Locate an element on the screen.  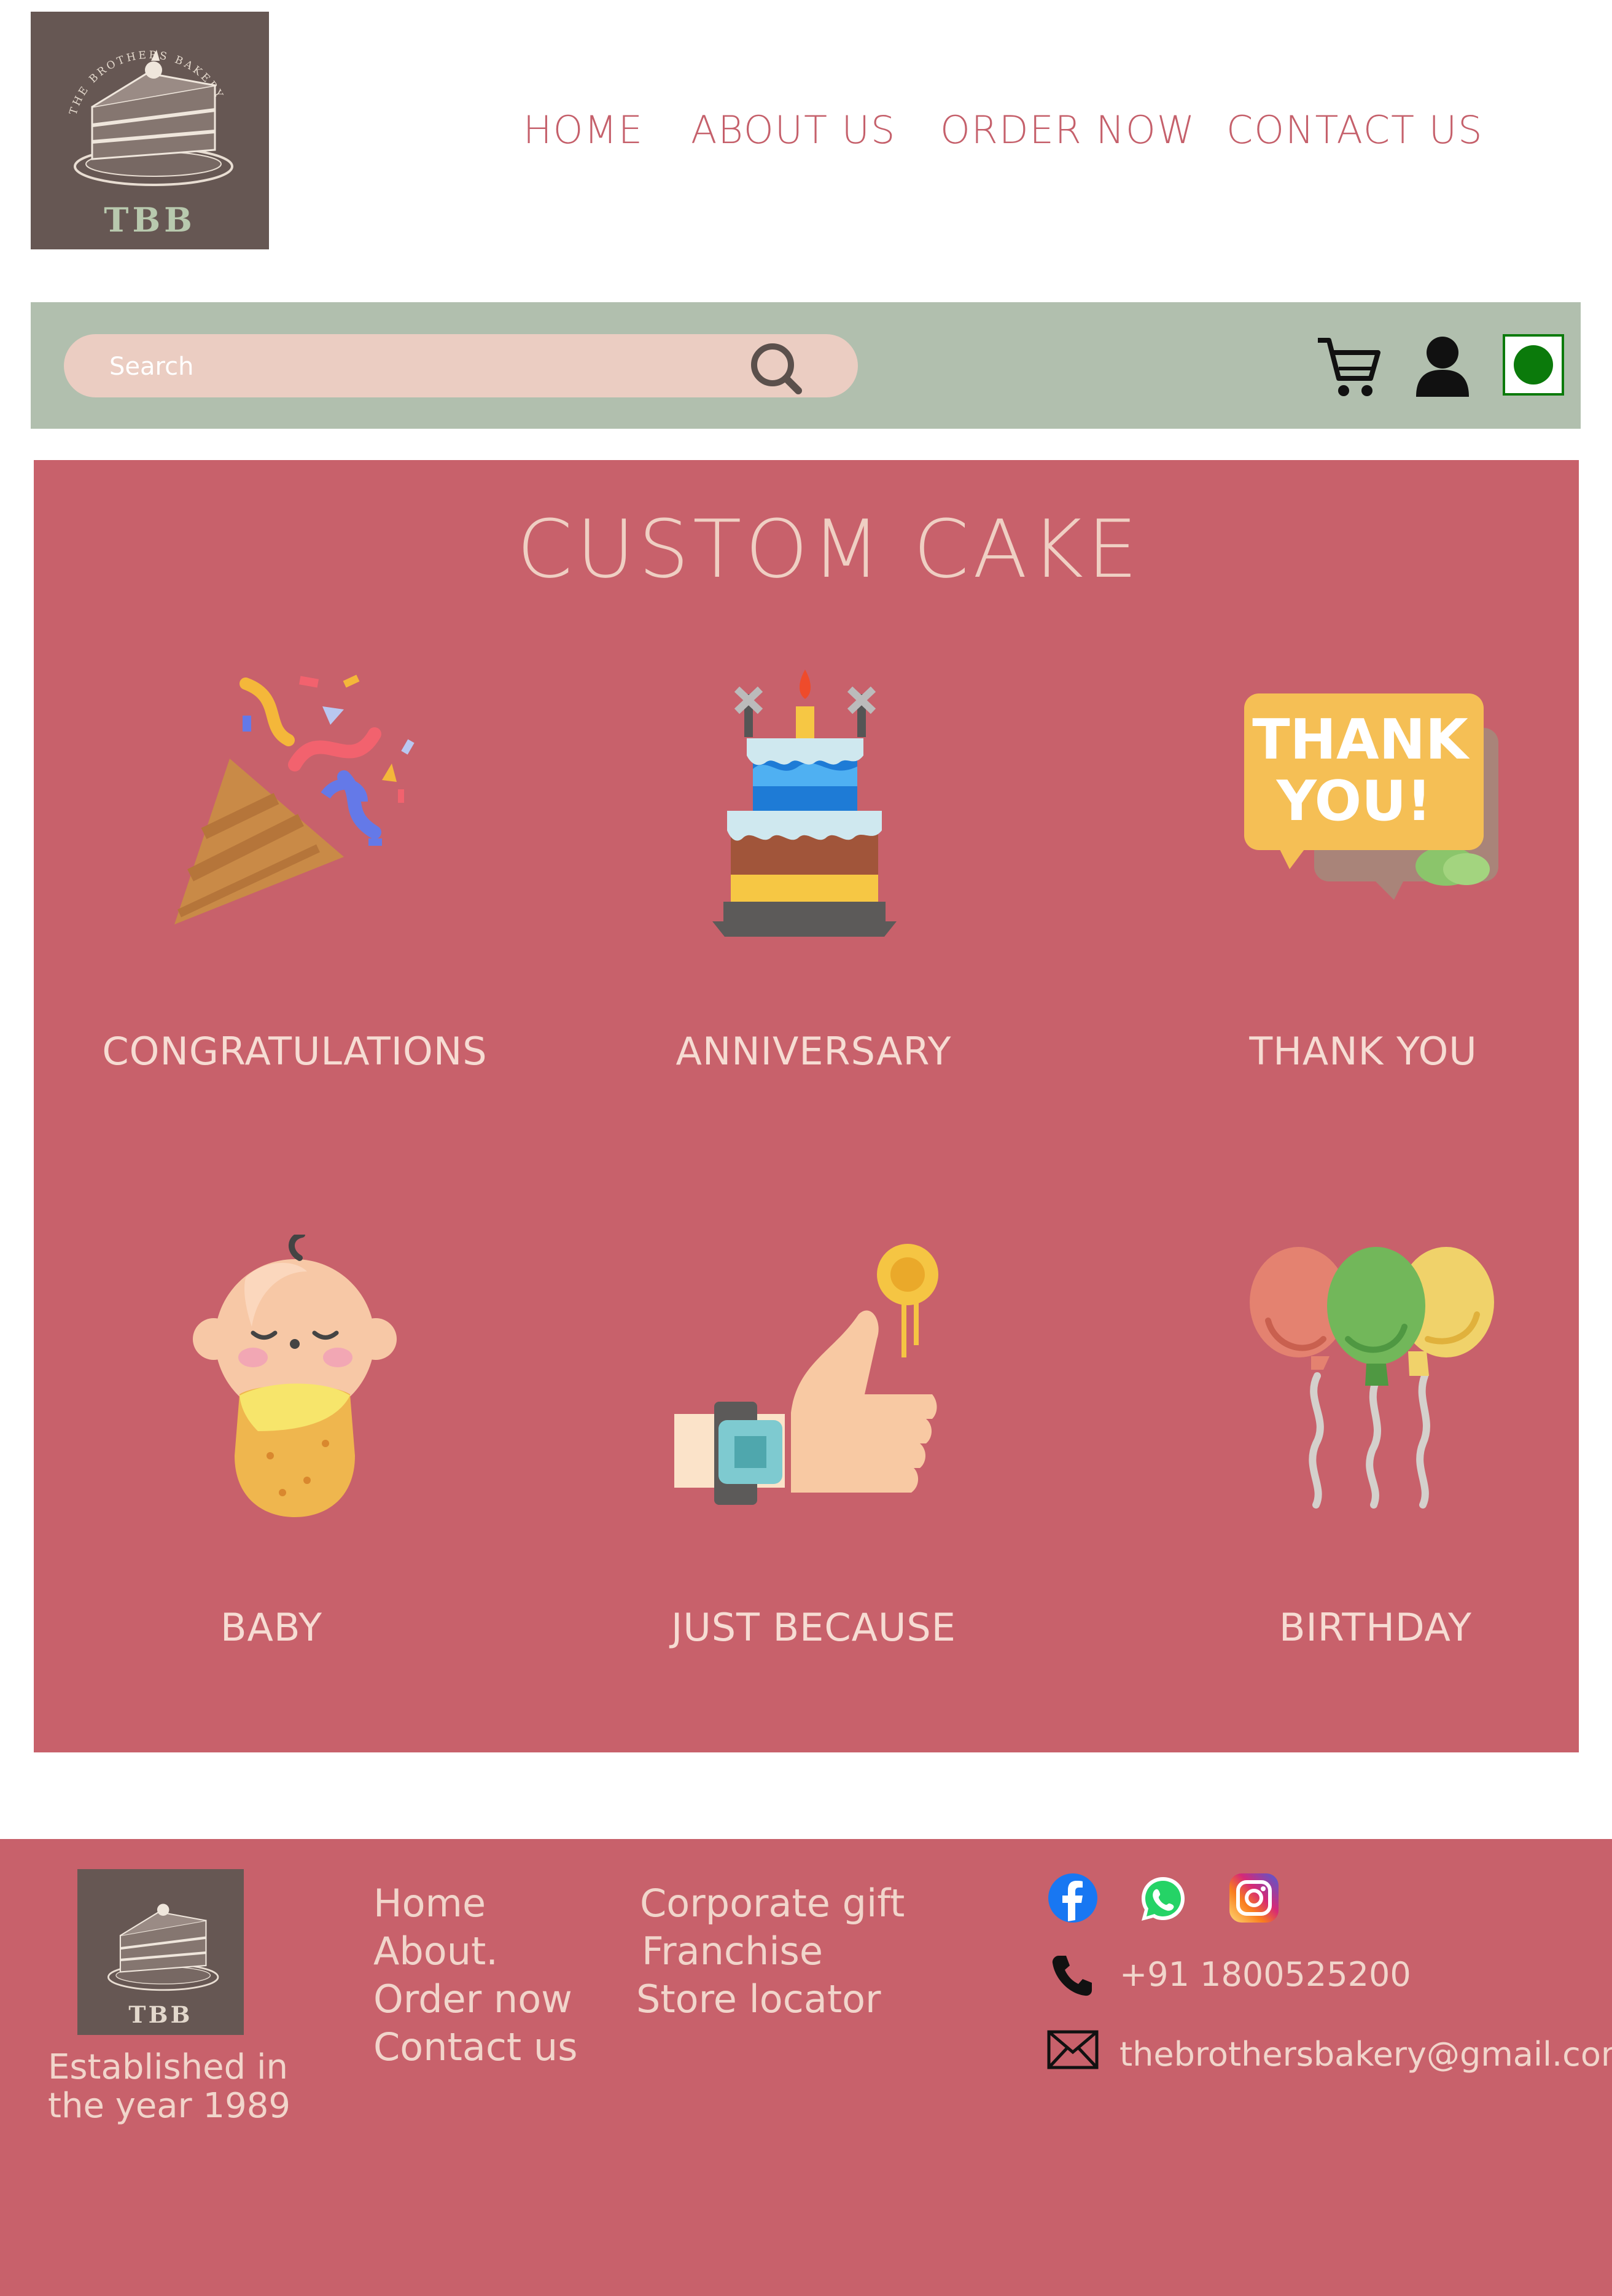
language-flag-icon is located at coordinates (1534, 365).